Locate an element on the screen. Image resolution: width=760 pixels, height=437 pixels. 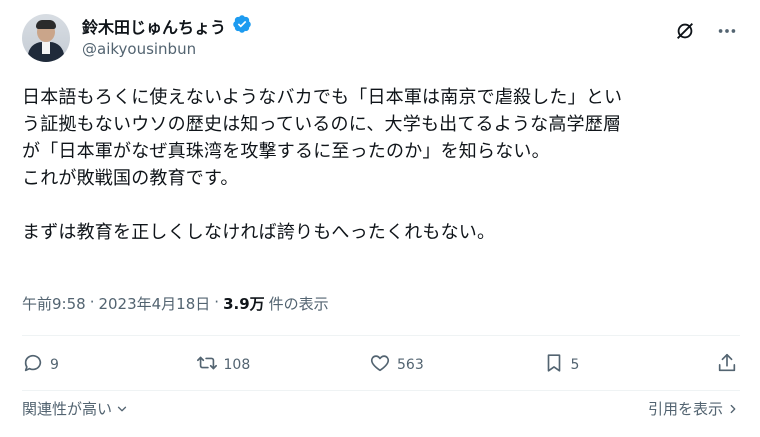
retweet-button: 108 is located at coordinates (281, 365).